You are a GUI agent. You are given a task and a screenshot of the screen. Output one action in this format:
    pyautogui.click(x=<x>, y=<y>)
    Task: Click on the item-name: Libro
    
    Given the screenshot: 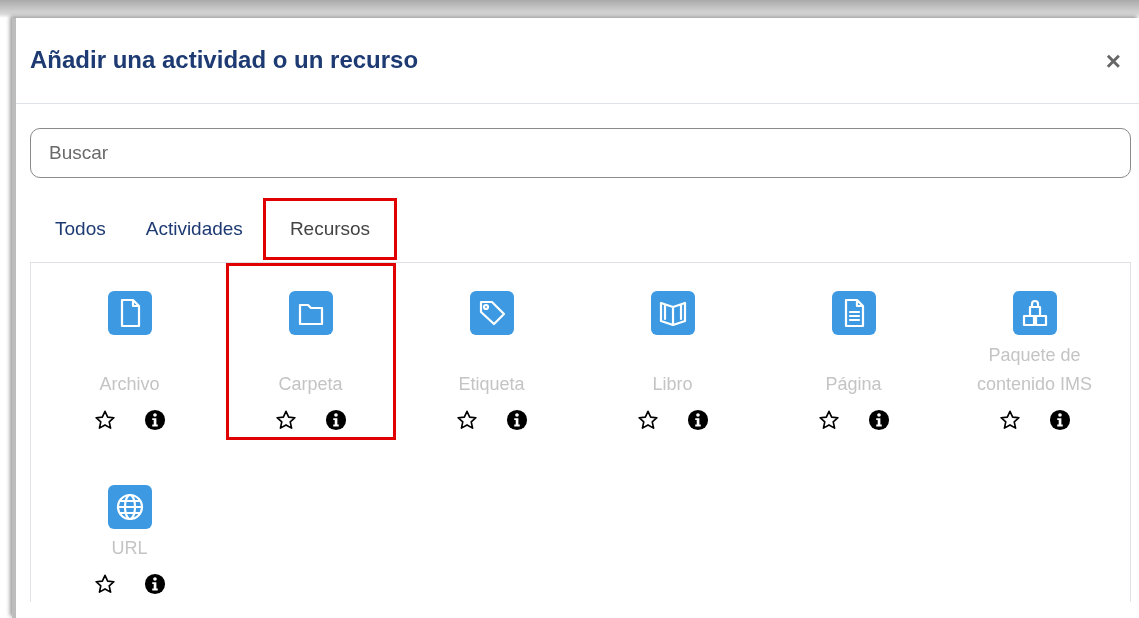 What is the action you would take?
    pyautogui.click(x=672, y=370)
    